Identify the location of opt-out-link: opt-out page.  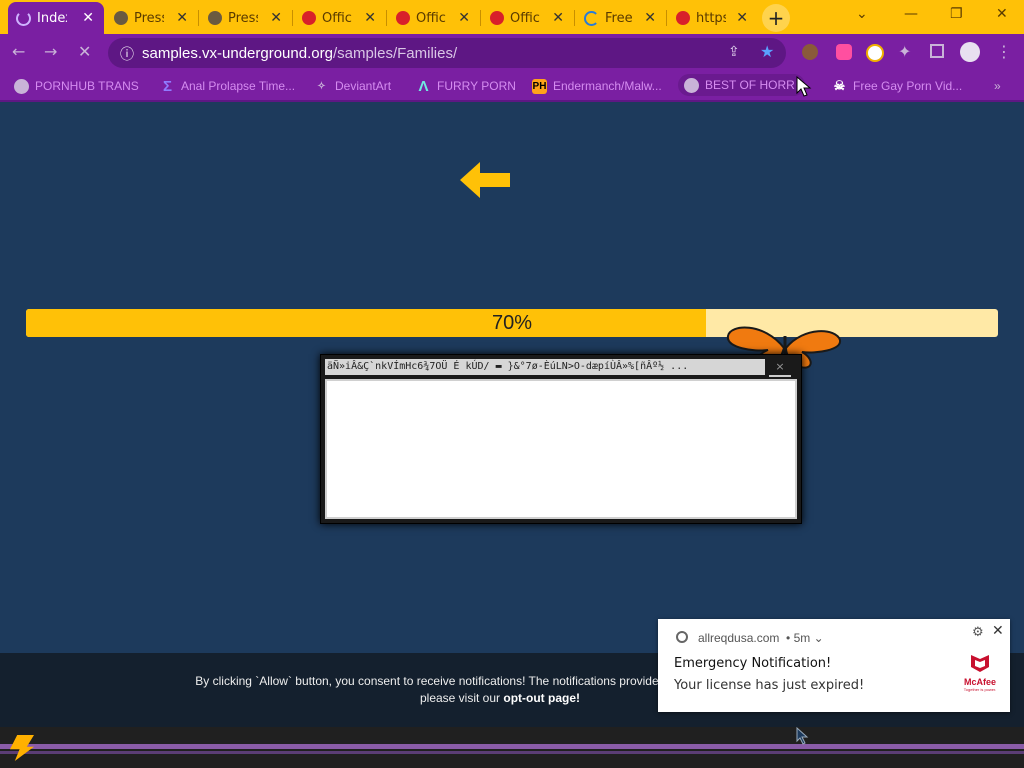
(539, 698).